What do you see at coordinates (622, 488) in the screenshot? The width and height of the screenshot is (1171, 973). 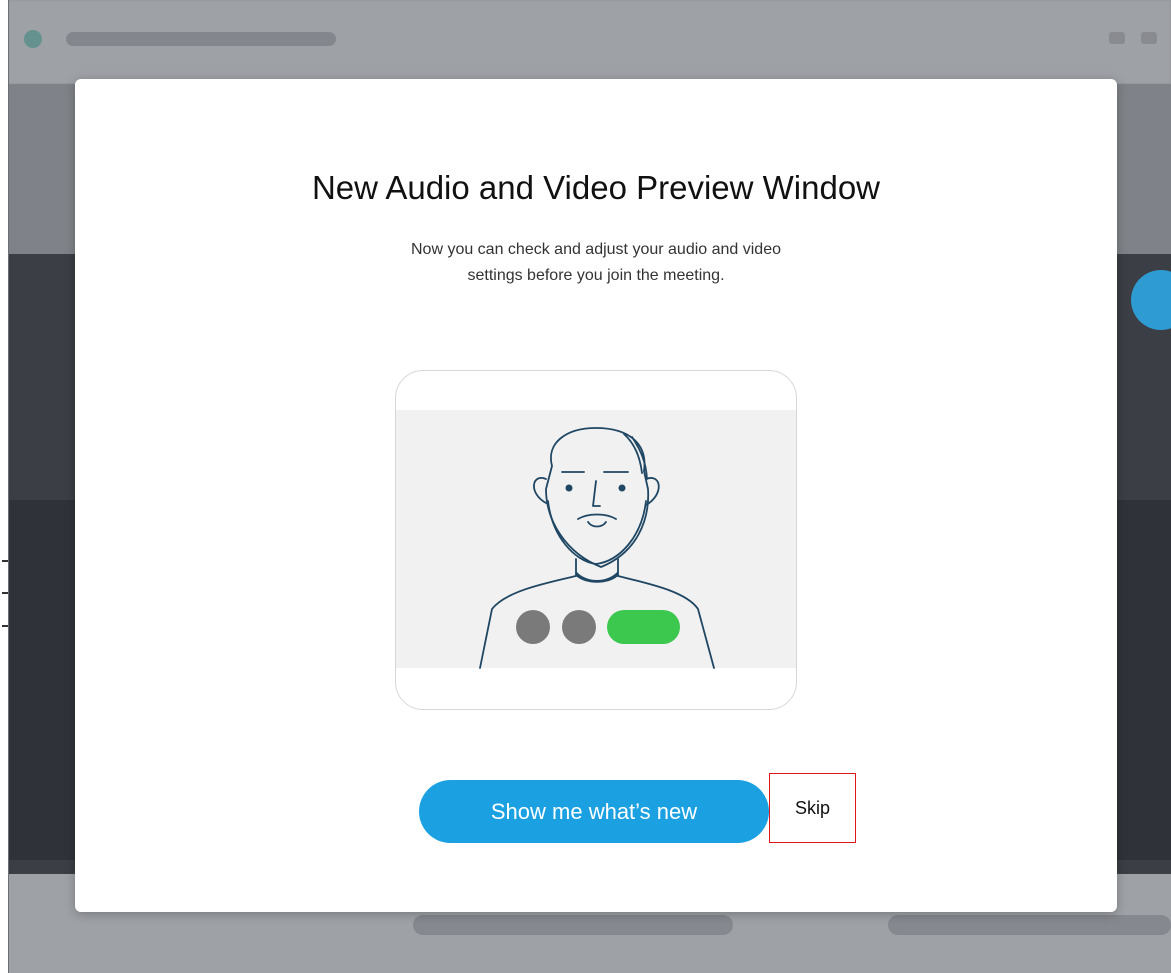 I see `eye-right` at bounding box center [622, 488].